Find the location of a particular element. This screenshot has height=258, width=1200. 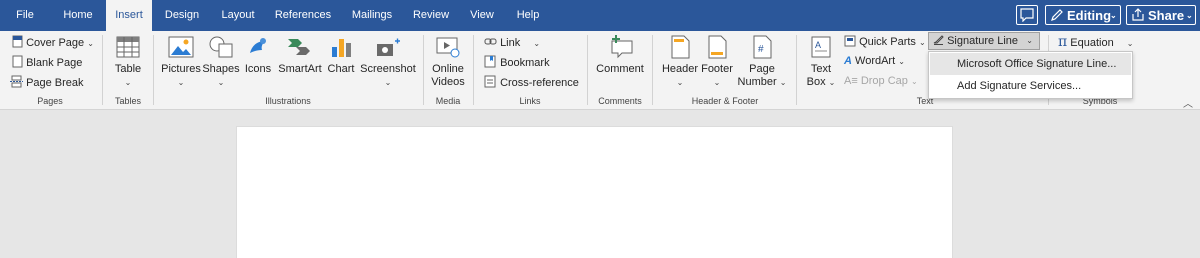

chart-button: Chart is located at coordinates (341, 55).